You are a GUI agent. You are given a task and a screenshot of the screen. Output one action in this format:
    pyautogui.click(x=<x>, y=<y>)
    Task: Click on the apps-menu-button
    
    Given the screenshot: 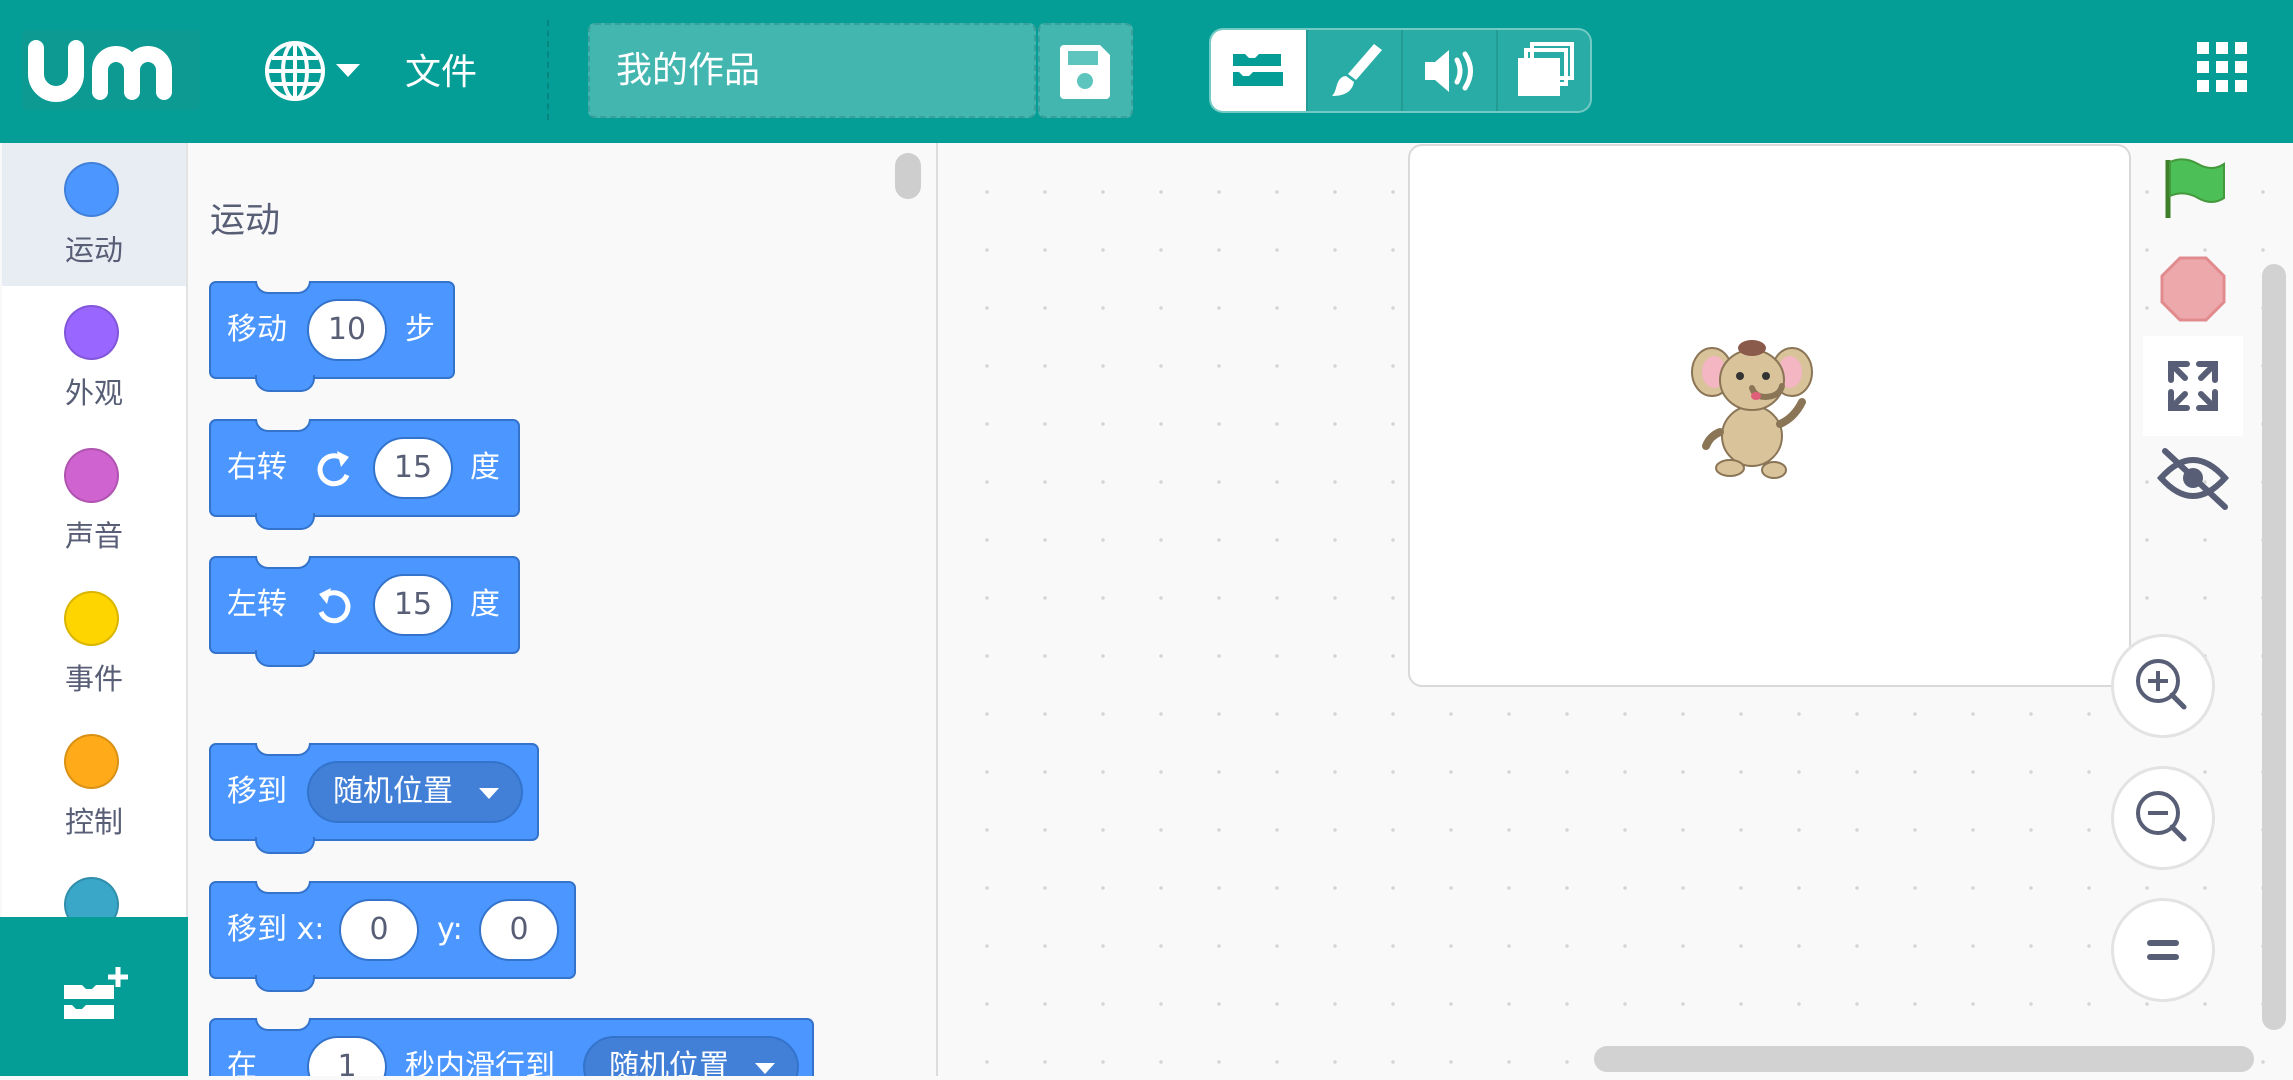 What is the action you would take?
    pyautogui.click(x=2222, y=67)
    